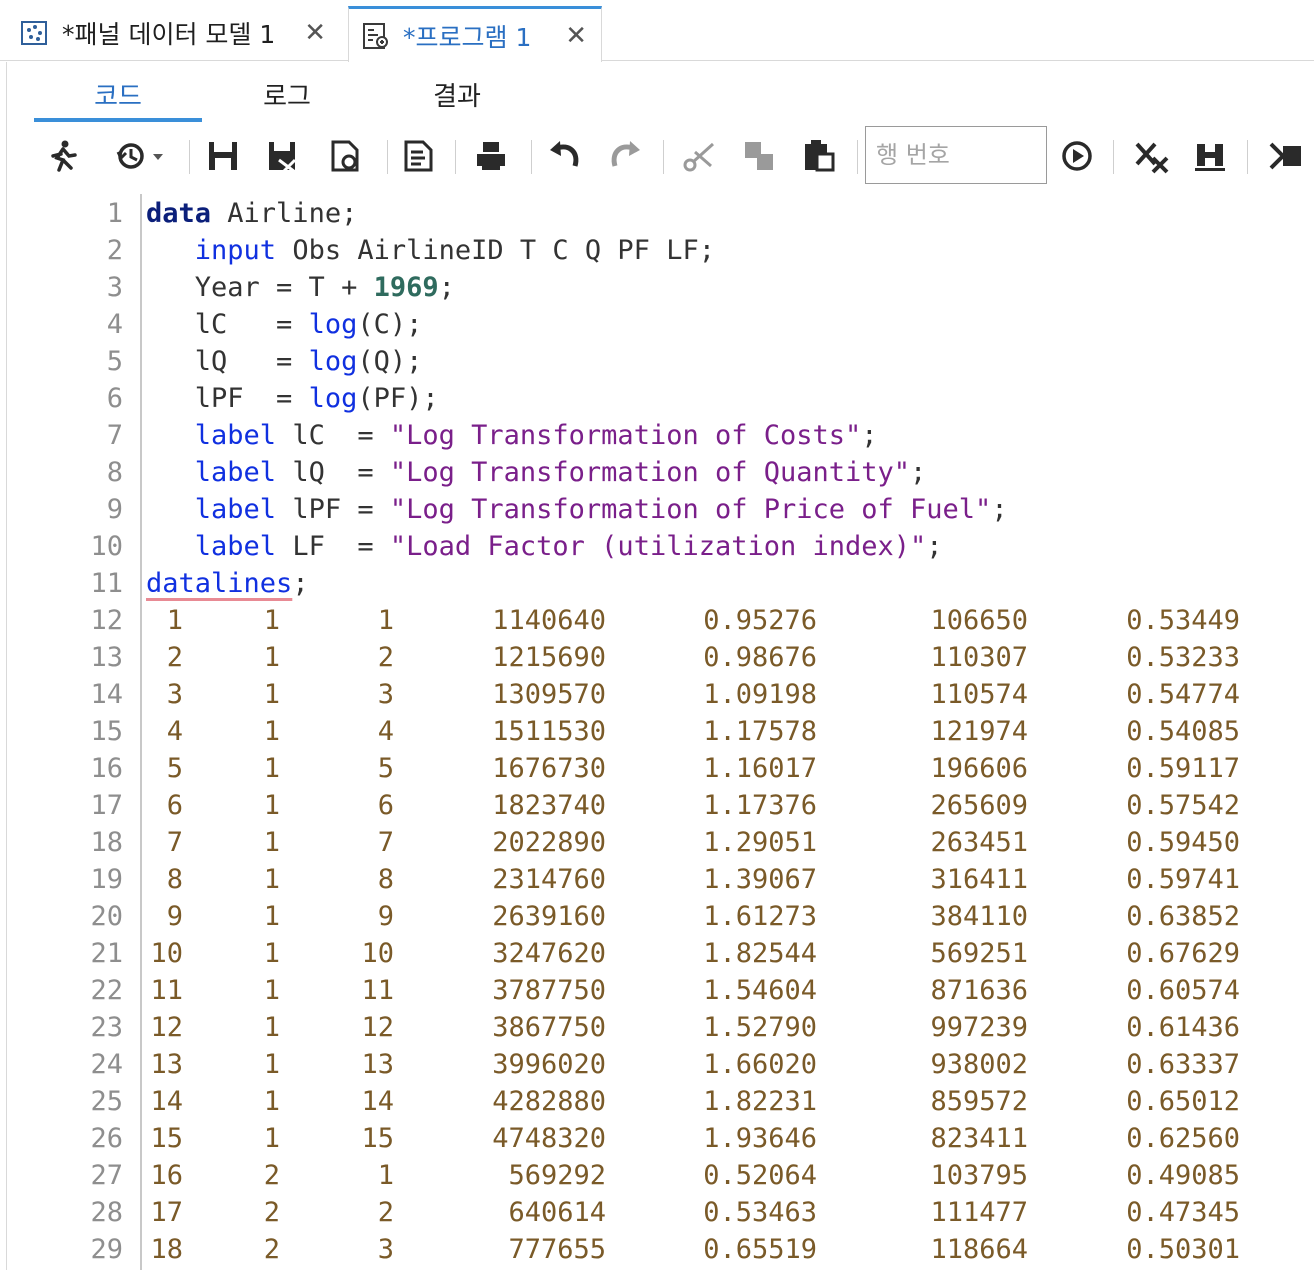  I want to click on data-line: 15 4 1 4 1511530 1.17578 121974 0.54085, so click(660, 731).